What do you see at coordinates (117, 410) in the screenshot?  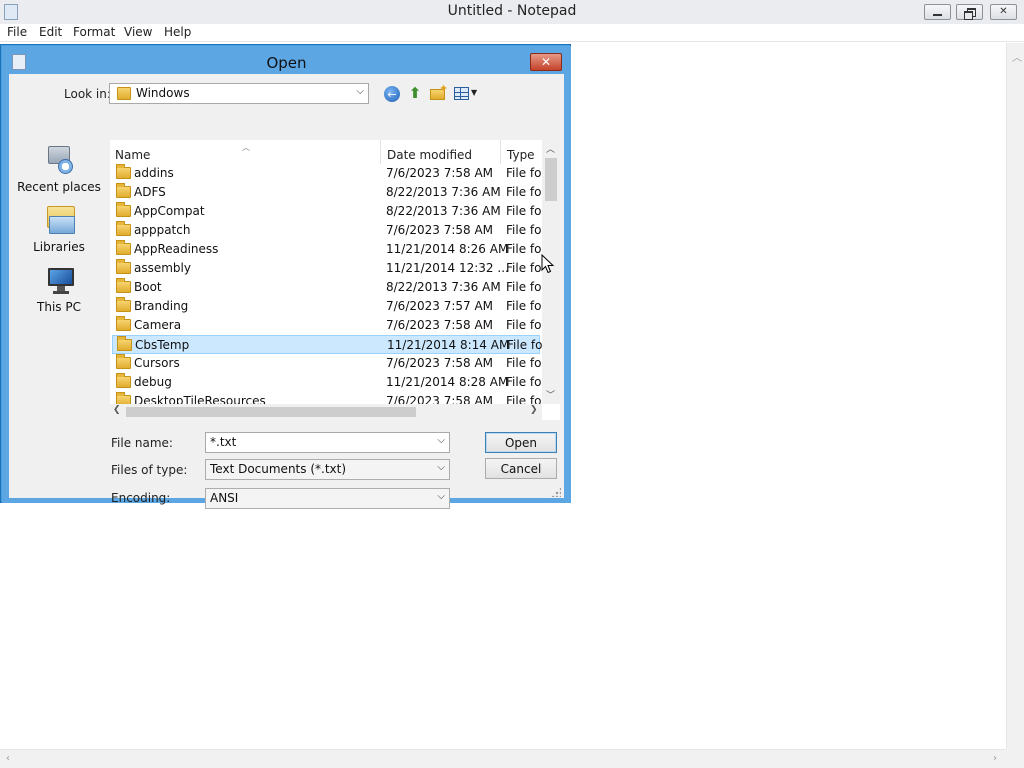 I see `scroll-left-icon: ❮` at bounding box center [117, 410].